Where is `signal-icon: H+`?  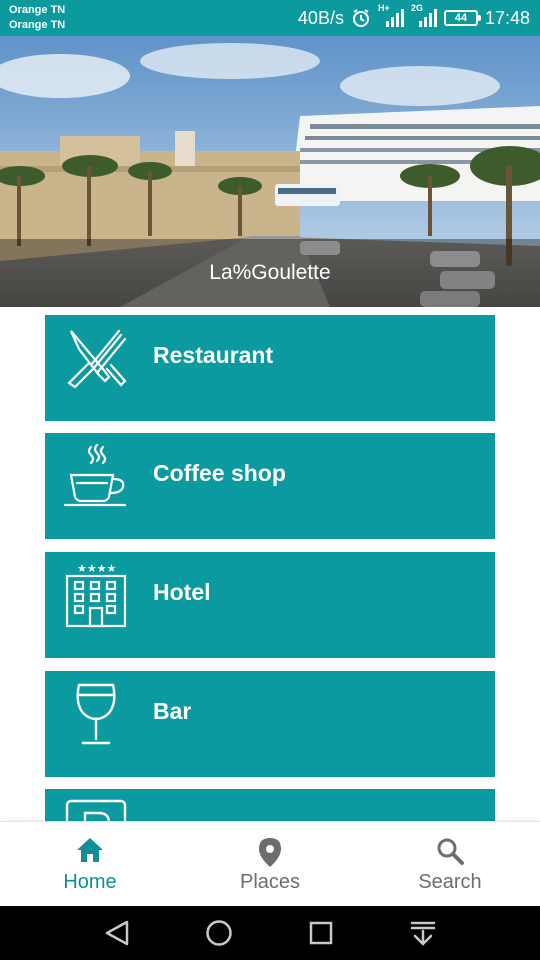
signal-icon: H+ is located at coordinates (391, 16).